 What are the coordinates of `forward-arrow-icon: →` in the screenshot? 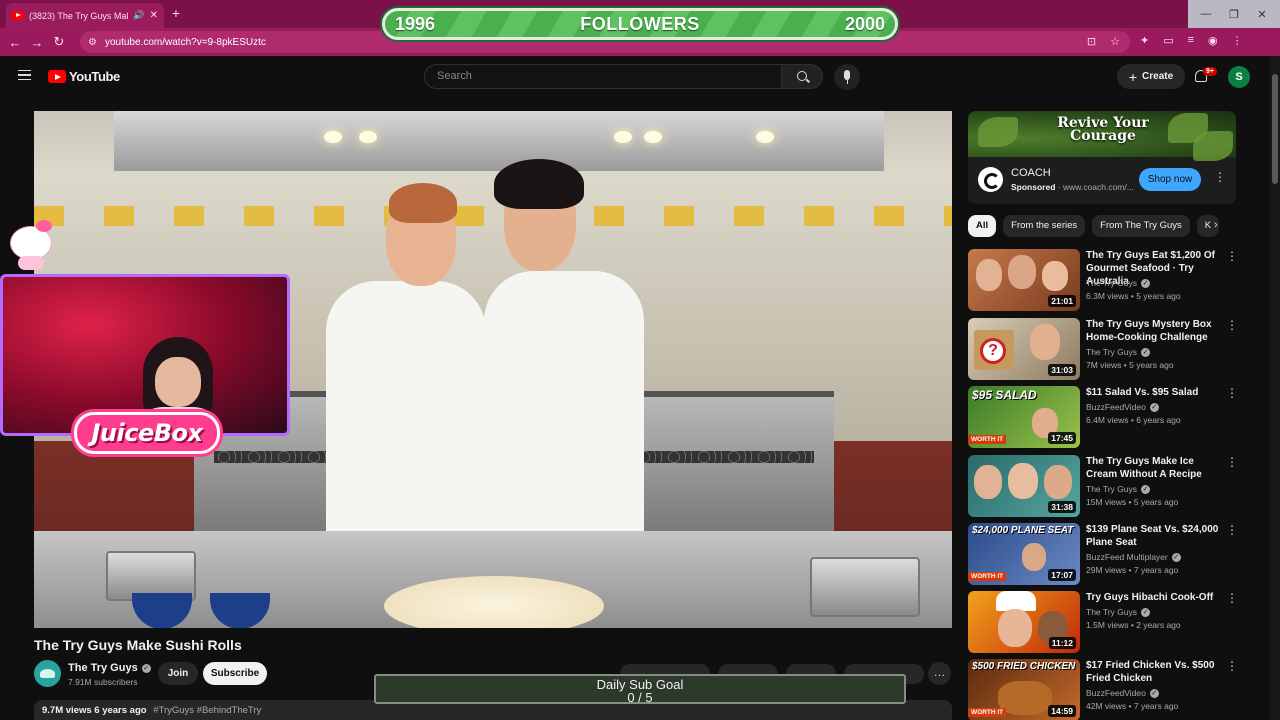 It's located at (37, 42).